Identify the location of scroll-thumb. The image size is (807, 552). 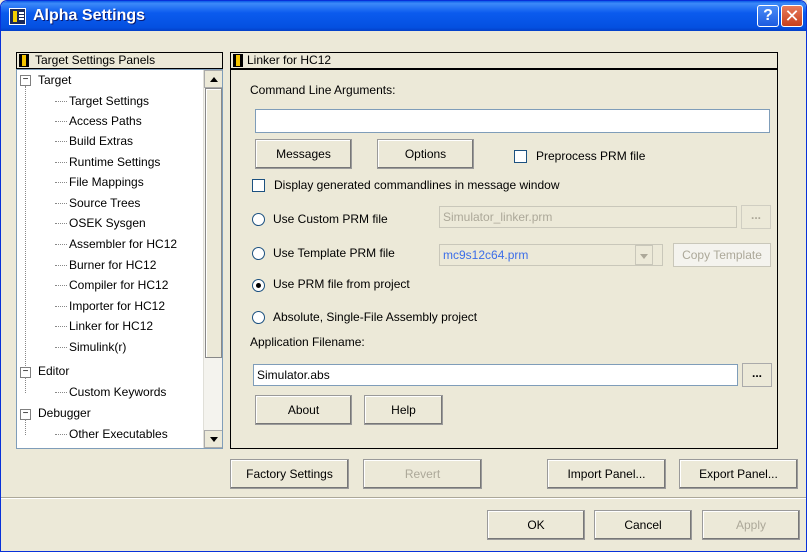
(213, 223).